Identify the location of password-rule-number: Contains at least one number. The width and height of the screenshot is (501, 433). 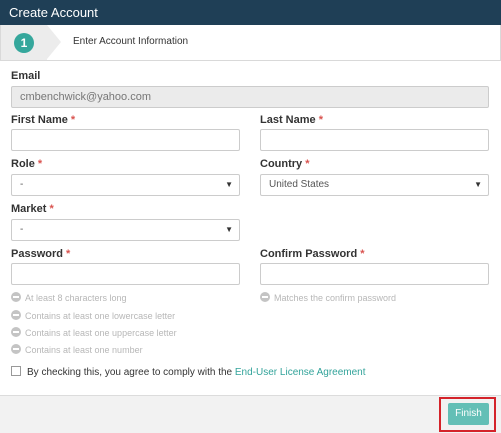
(77, 349).